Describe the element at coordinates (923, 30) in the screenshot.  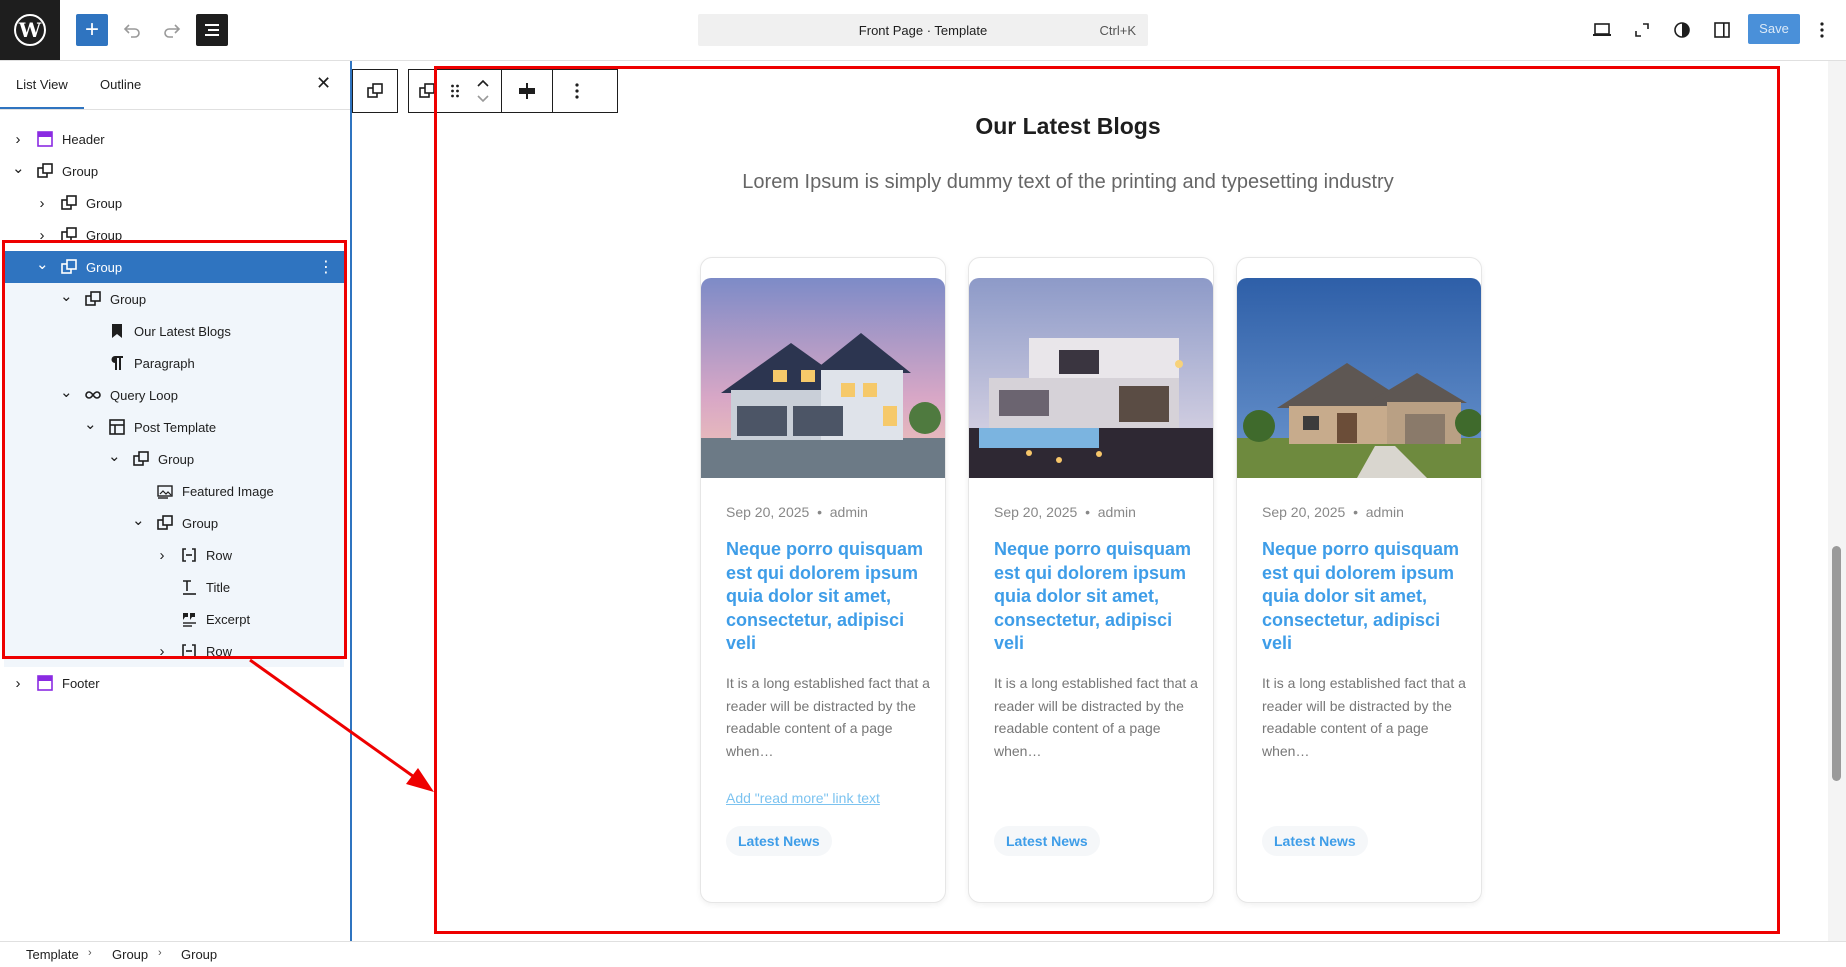
I see `command-palette-button: Front Page · Template Ctrl+K` at that location.